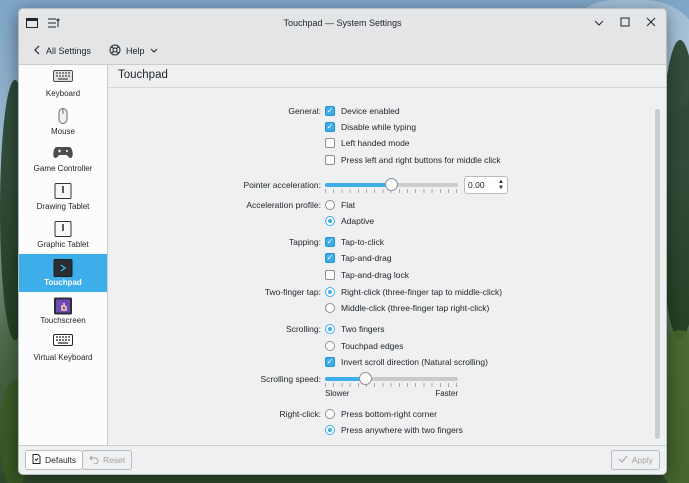 This screenshot has width=689, height=483. I want to click on tapping-row: ✓ Tap-and-drag, so click(387, 258).